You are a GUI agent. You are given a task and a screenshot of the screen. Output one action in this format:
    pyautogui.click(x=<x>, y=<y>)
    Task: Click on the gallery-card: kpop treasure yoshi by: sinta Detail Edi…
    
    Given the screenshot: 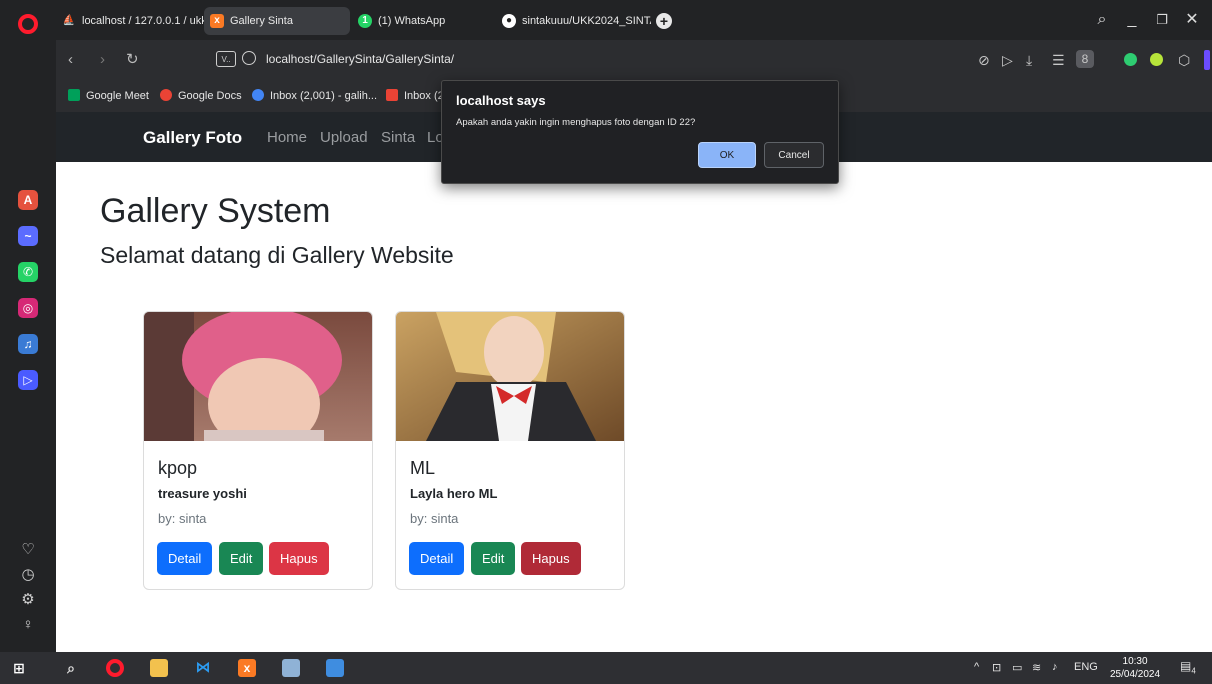 What is the action you would take?
    pyautogui.click(x=258, y=450)
    